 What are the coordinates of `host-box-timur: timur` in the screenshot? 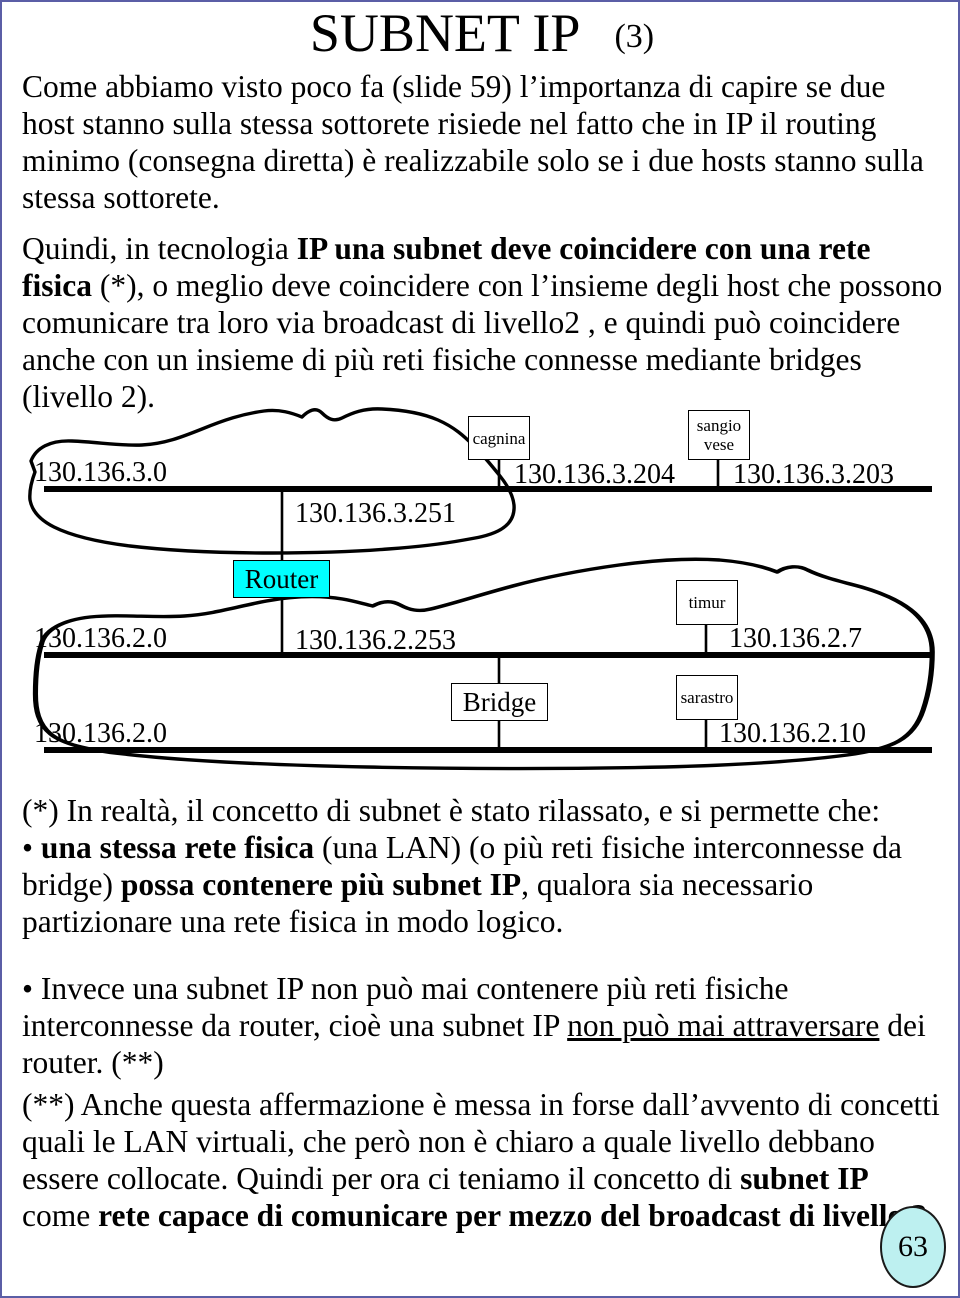 It's located at (707, 602).